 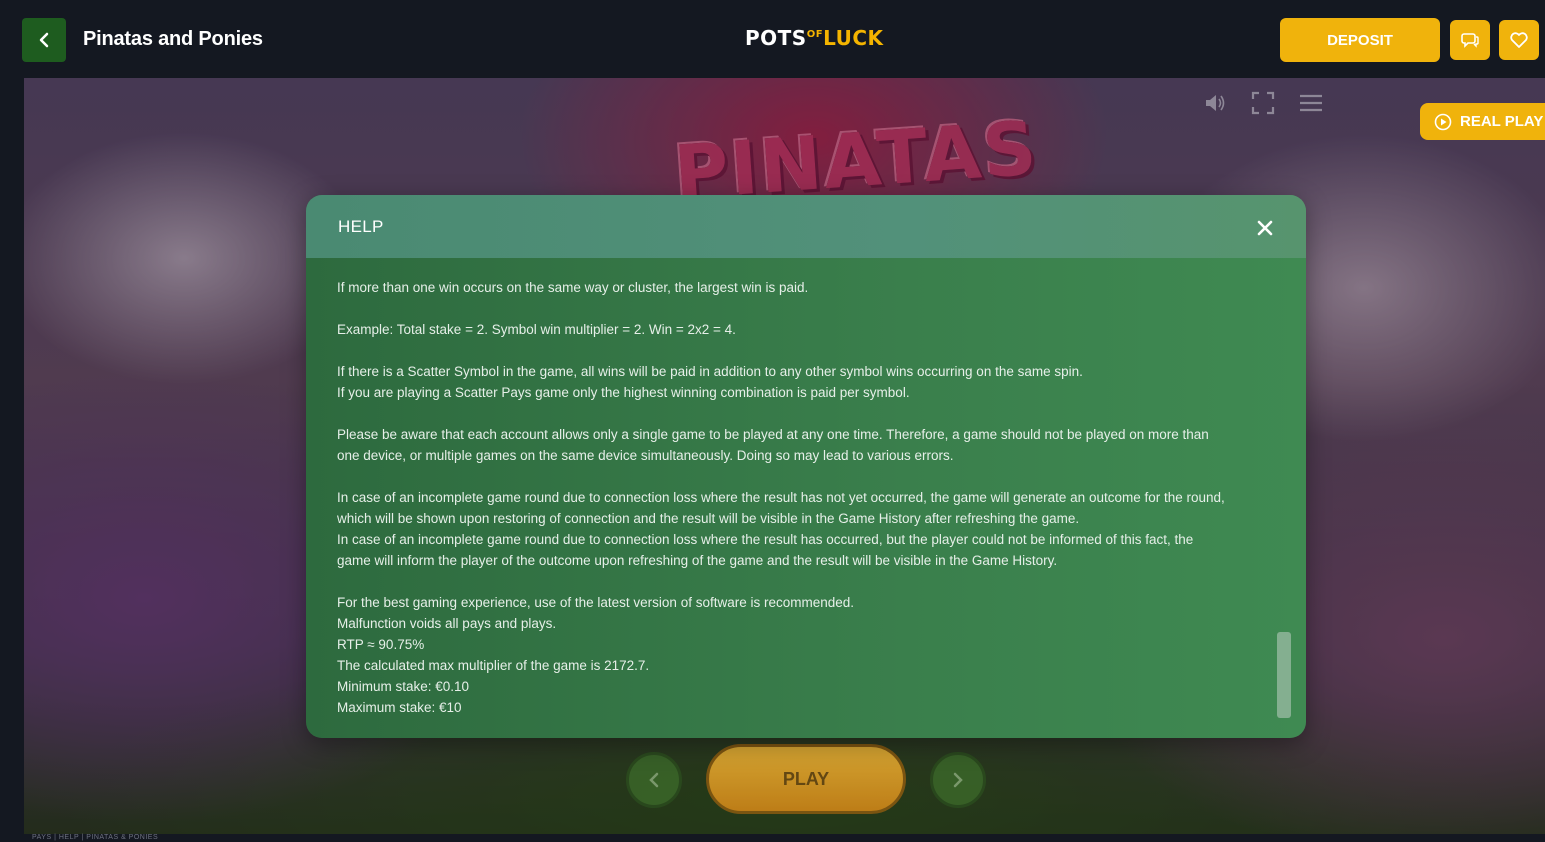 What do you see at coordinates (1265, 228) in the screenshot?
I see `close-icon` at bounding box center [1265, 228].